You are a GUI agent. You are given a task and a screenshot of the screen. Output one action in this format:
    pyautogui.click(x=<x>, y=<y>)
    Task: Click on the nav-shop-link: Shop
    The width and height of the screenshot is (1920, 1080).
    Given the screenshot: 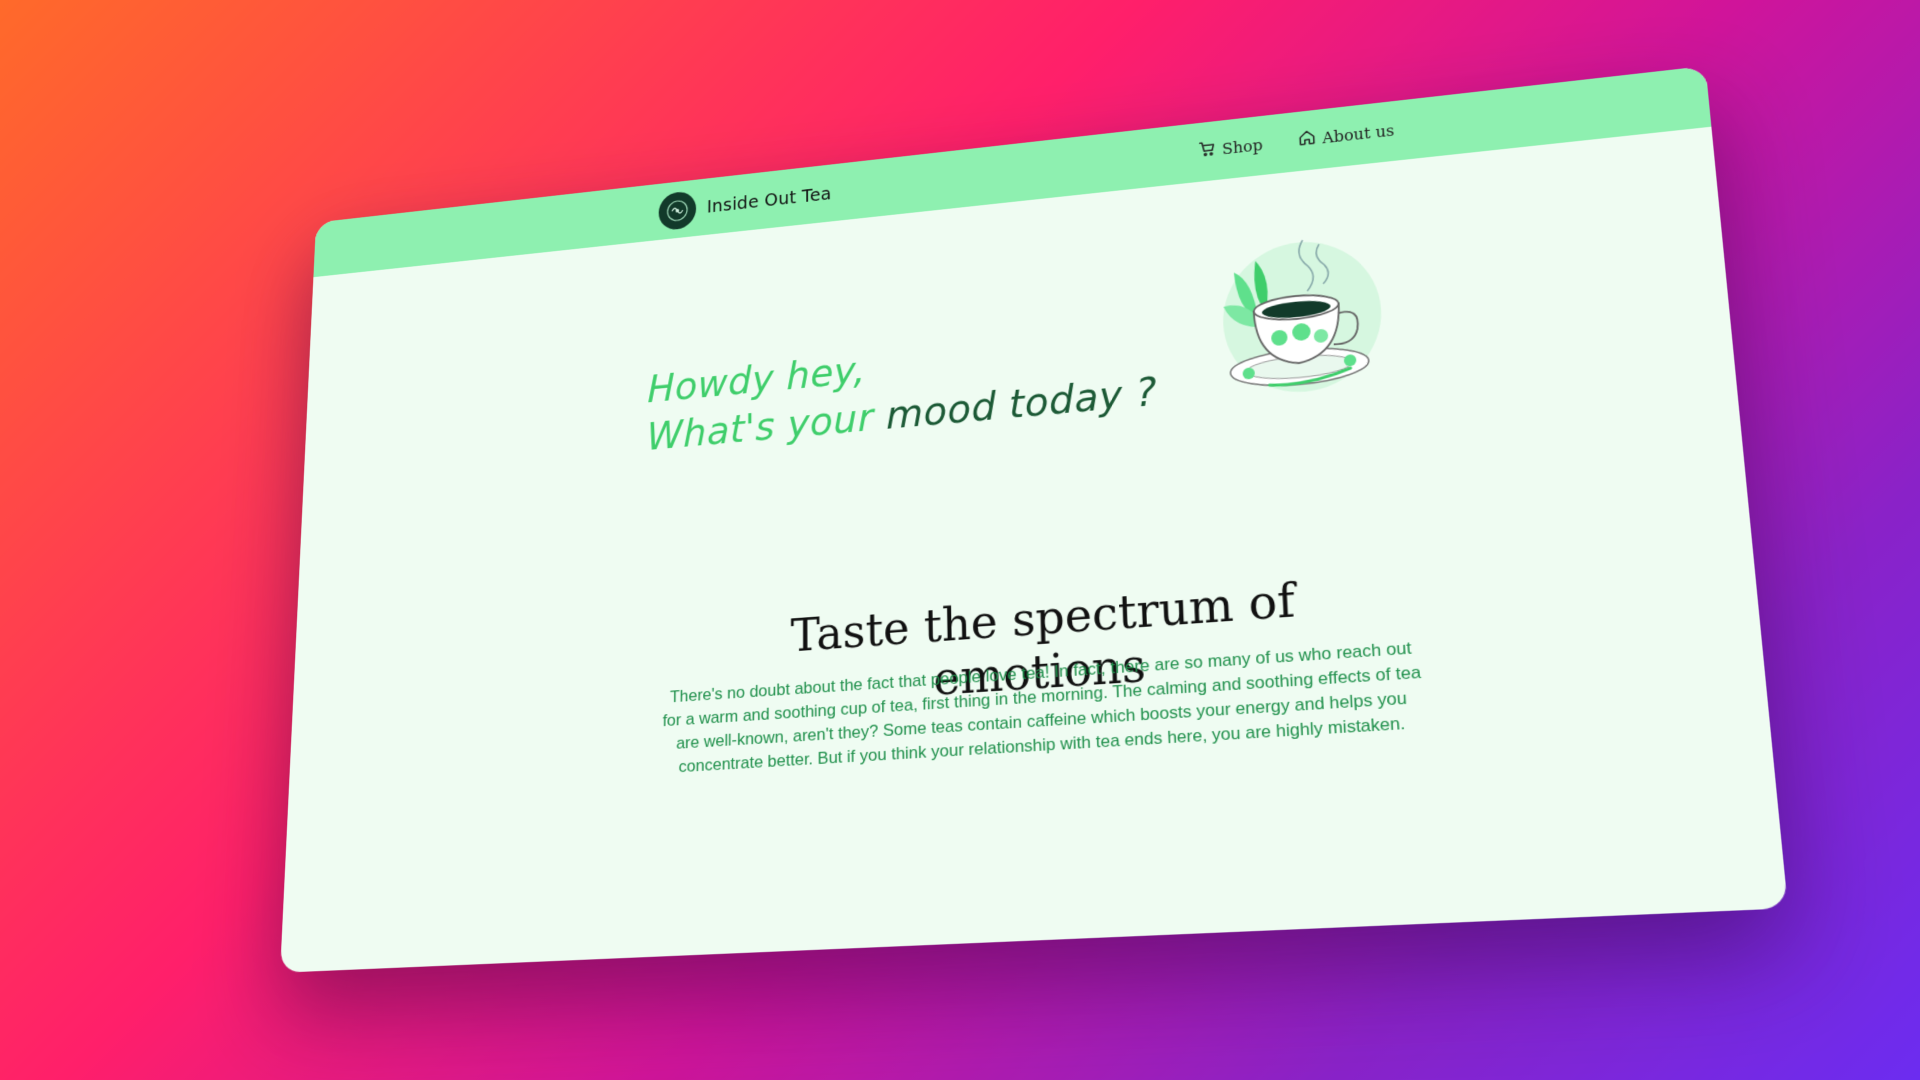 What is the action you would take?
    pyautogui.click(x=1230, y=147)
    